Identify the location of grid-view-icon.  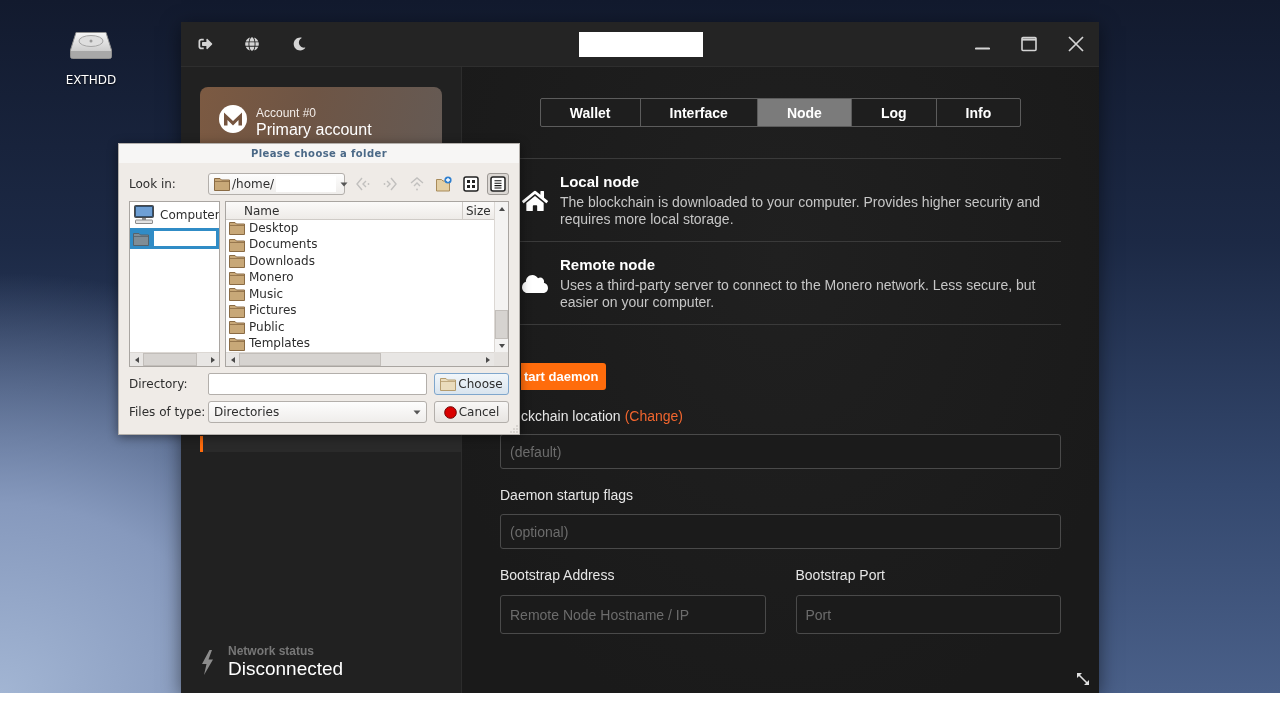
(471, 184).